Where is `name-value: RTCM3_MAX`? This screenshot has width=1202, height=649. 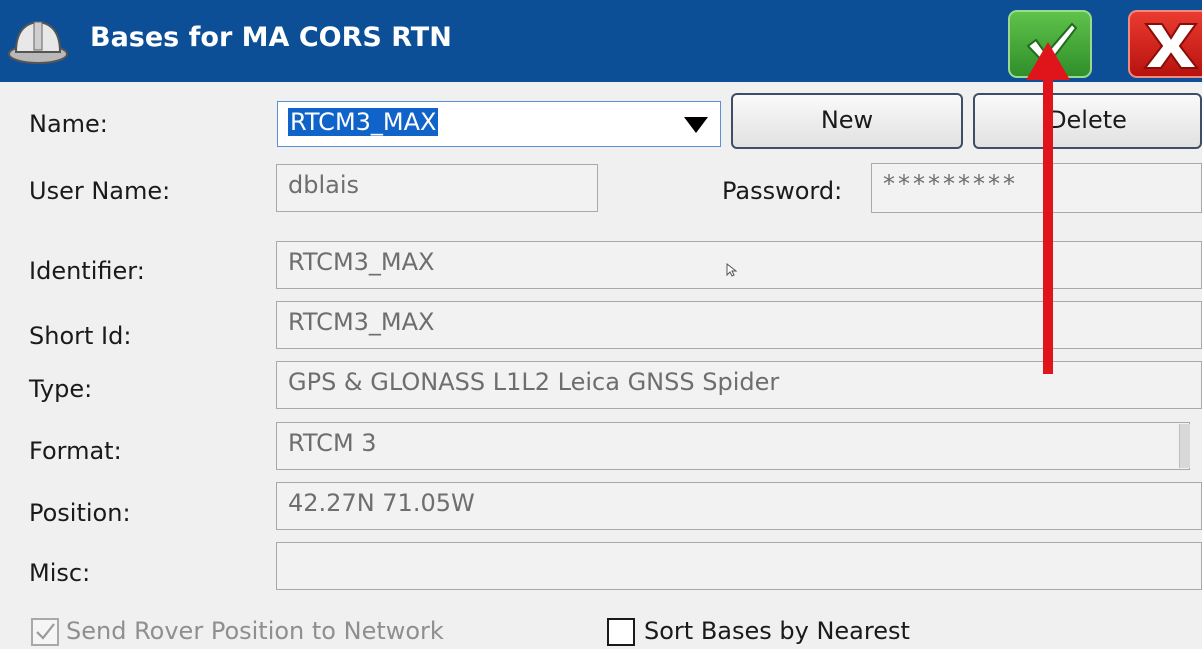
name-value: RTCM3_MAX is located at coordinates (363, 122).